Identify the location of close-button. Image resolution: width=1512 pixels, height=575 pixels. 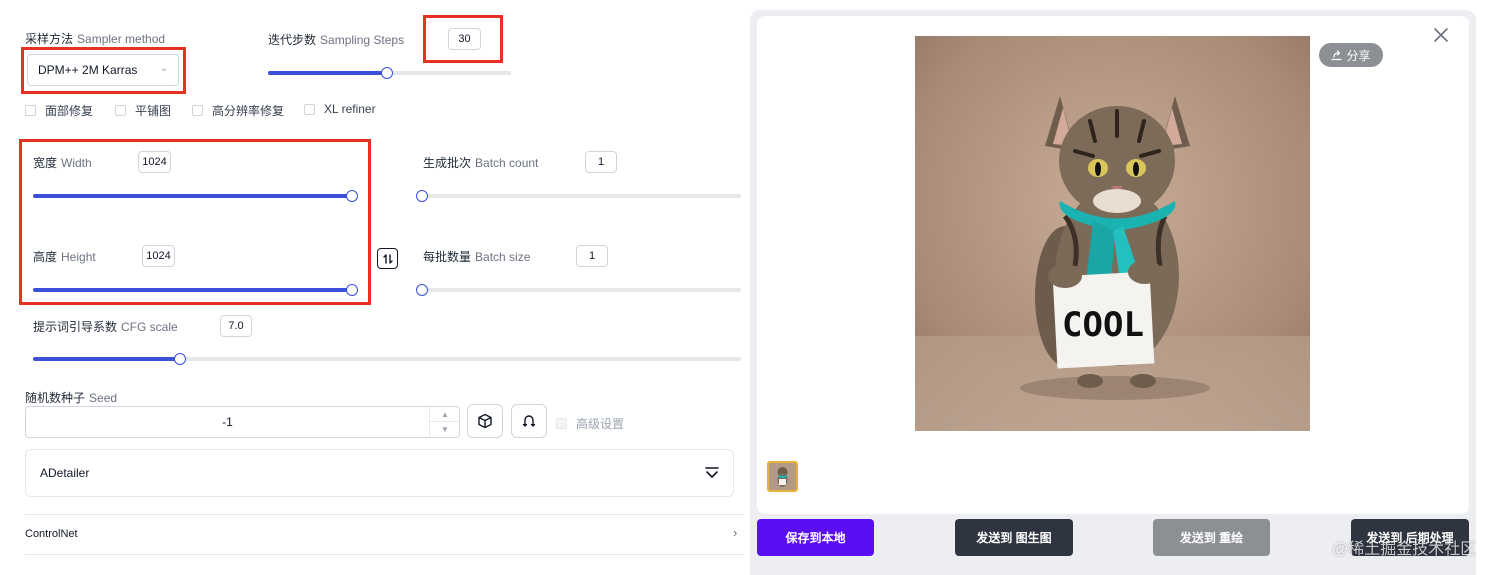
(1441, 35).